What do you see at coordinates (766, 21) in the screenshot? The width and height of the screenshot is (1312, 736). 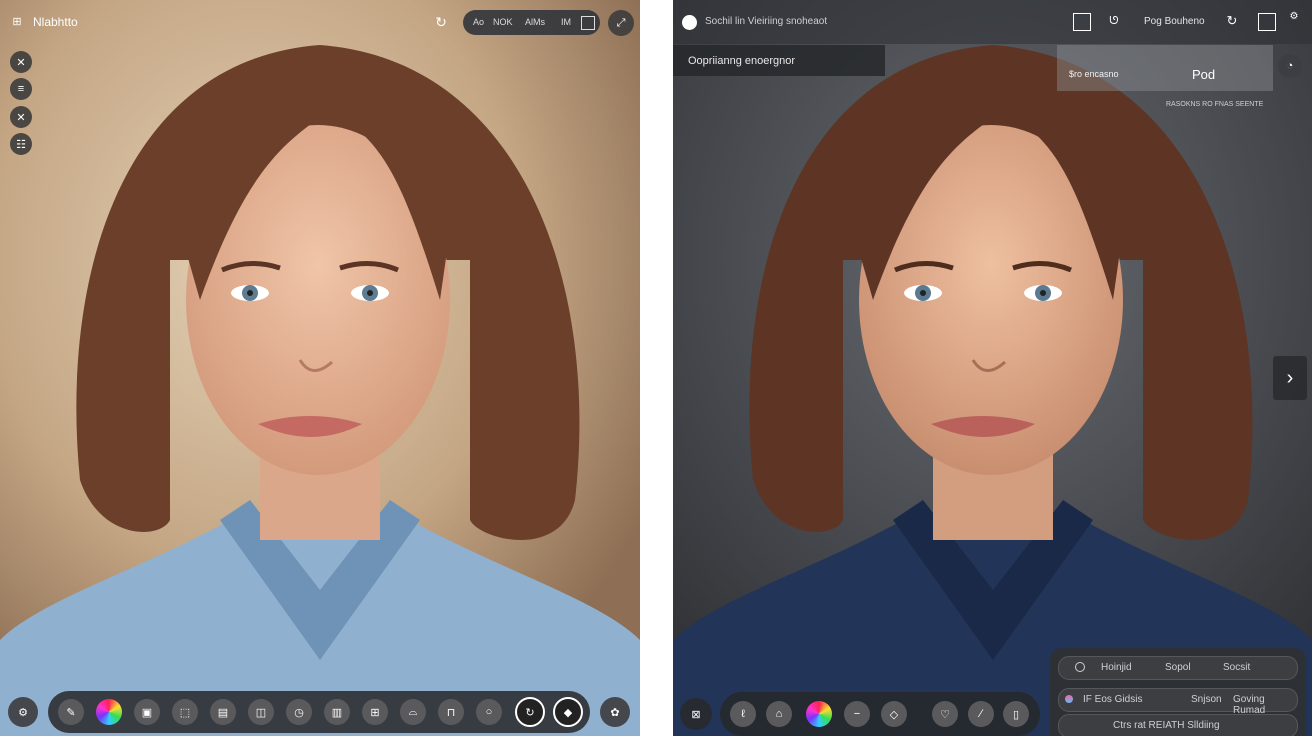 I see `header-title: Sochil lin Vieiriing snoheaot` at bounding box center [766, 21].